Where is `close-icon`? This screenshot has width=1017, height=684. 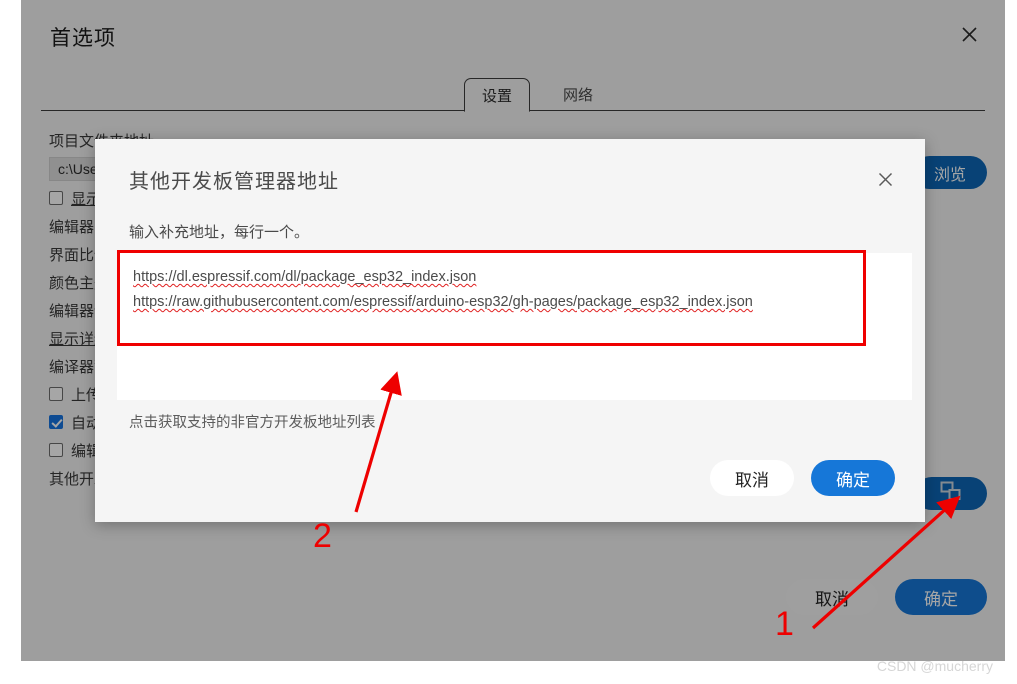 close-icon is located at coordinates (885, 179).